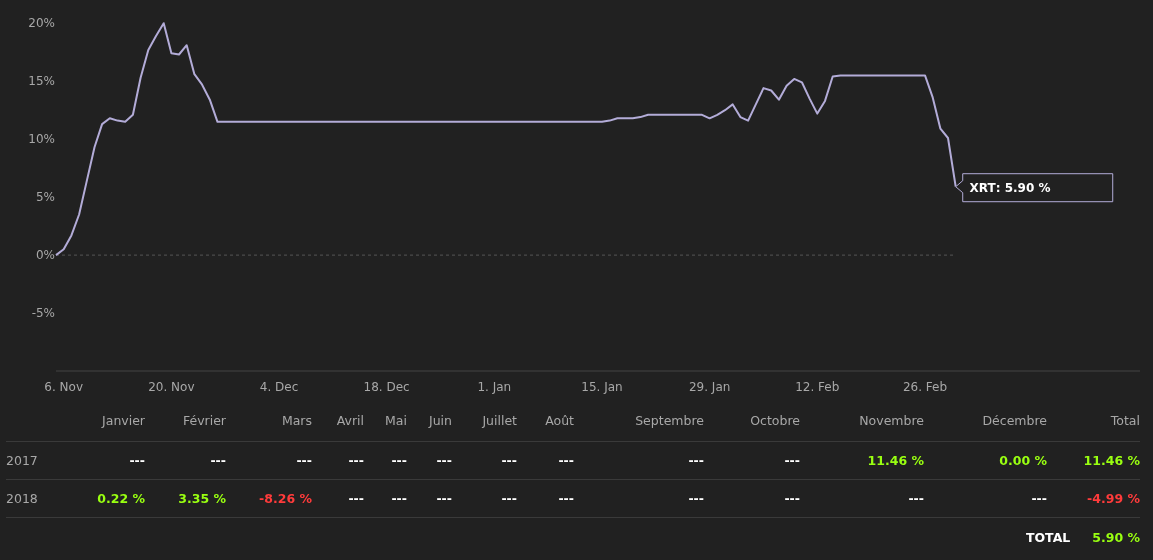 This screenshot has height=560, width=1153. I want to click on y-axis-label: 10%, so click(41, 139).